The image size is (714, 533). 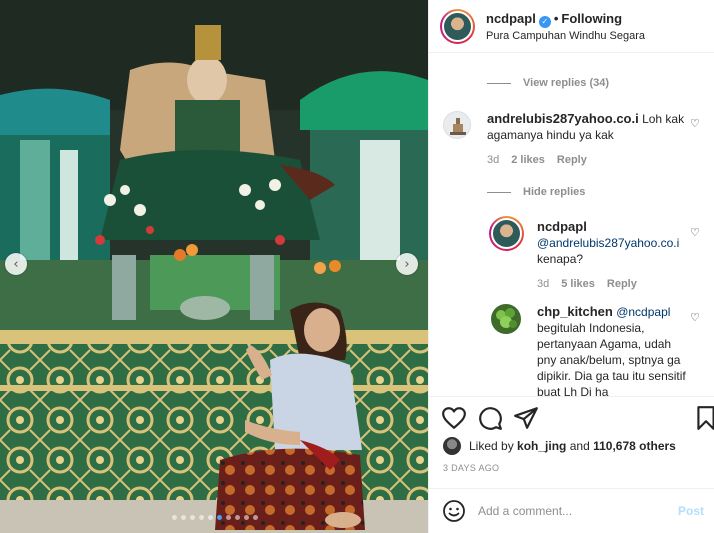 What do you see at coordinates (526, 418) in the screenshot?
I see `share-icon` at bounding box center [526, 418].